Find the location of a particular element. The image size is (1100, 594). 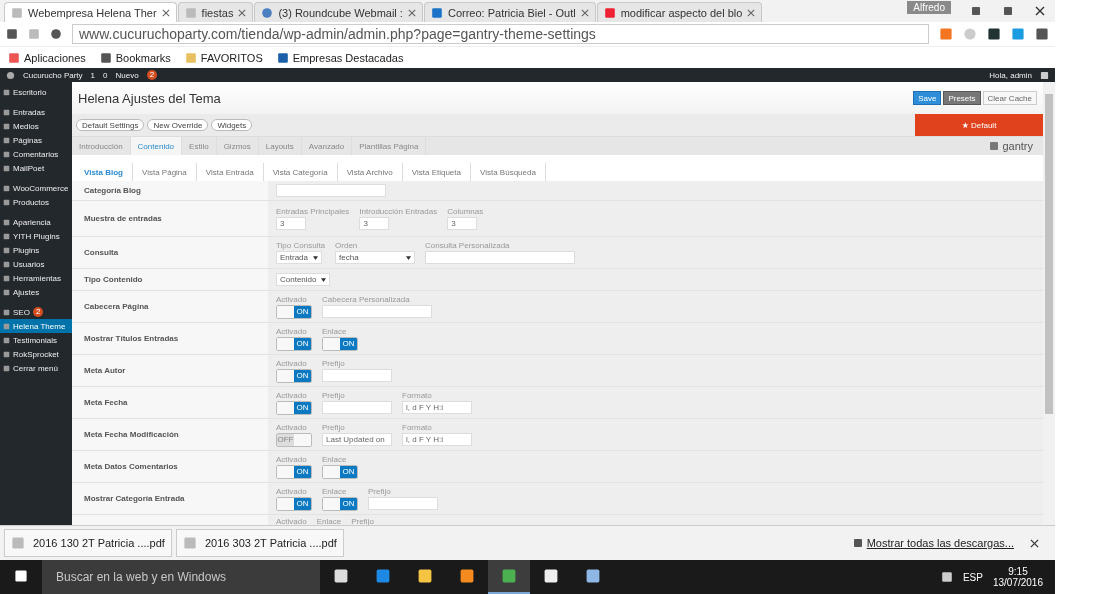

override-select: Default Settings is located at coordinates (110, 125).